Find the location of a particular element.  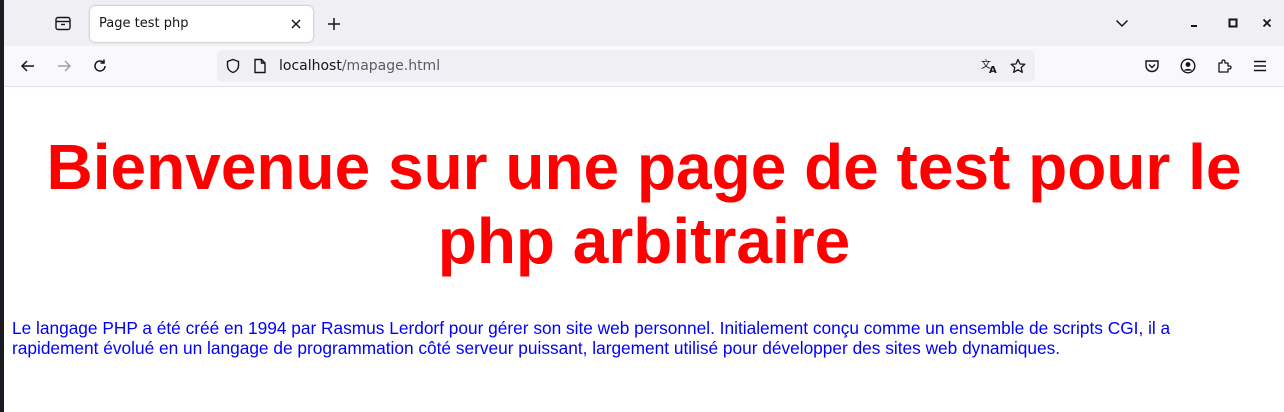

new-tab-button is located at coordinates (334, 24).